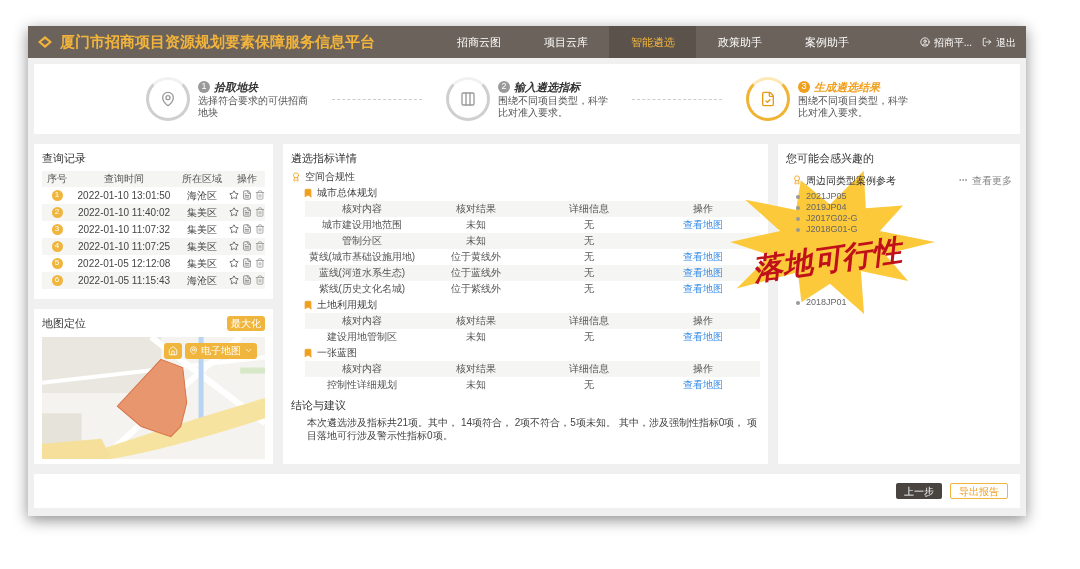 Image resolution: width=1080 pixels, height=569 pixels. Describe the element at coordinates (999, 42) in the screenshot. I see `logout-button: 退出` at that location.